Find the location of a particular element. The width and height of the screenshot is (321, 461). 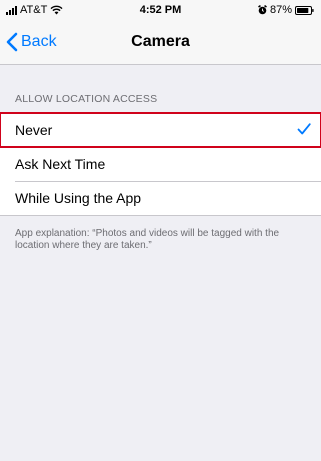

status-right: 87% is located at coordinates (286, 10).